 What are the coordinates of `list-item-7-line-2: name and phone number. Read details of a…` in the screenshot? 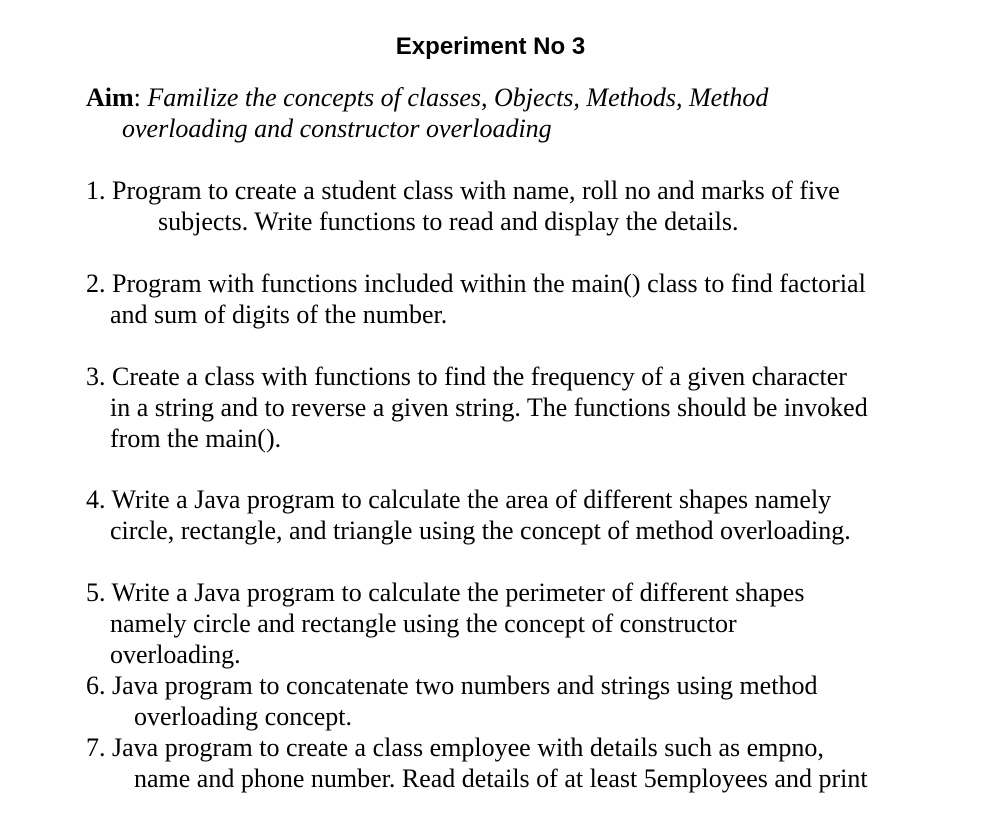 It's located at (501, 778).